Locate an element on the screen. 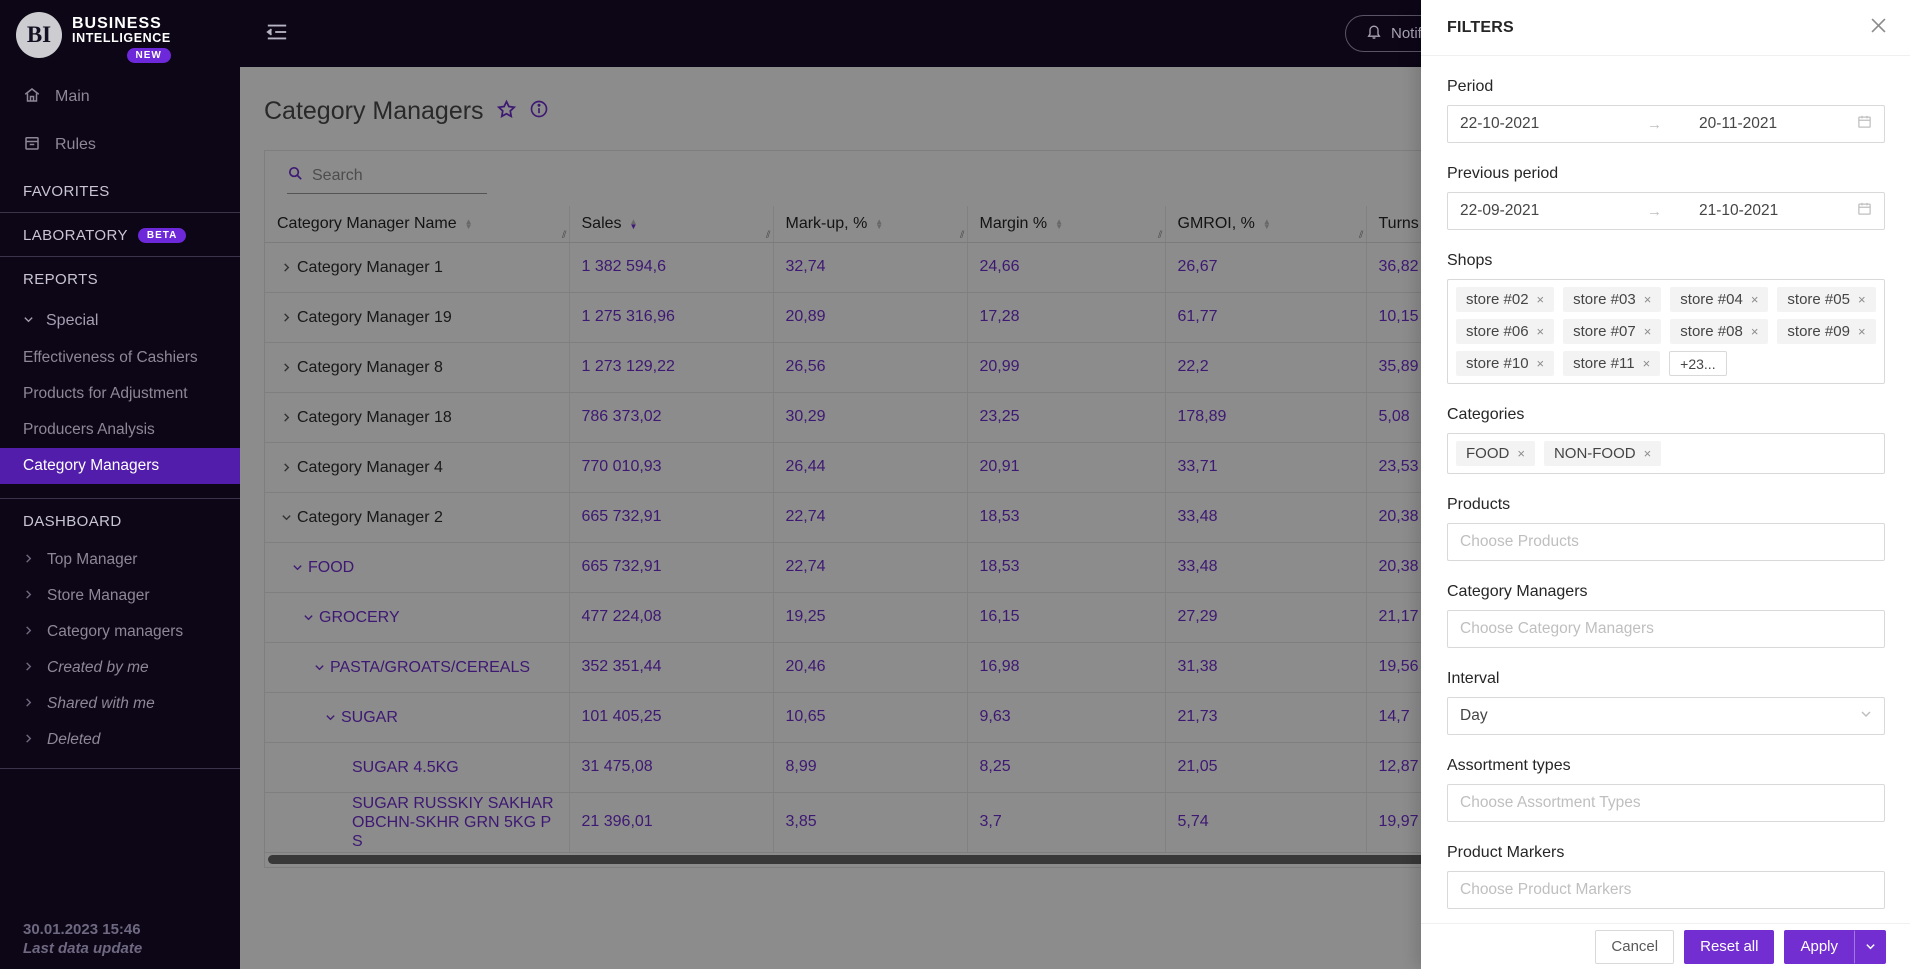 This screenshot has height=969, width=1910. filter-chip: store #08 × is located at coordinates (1719, 331).